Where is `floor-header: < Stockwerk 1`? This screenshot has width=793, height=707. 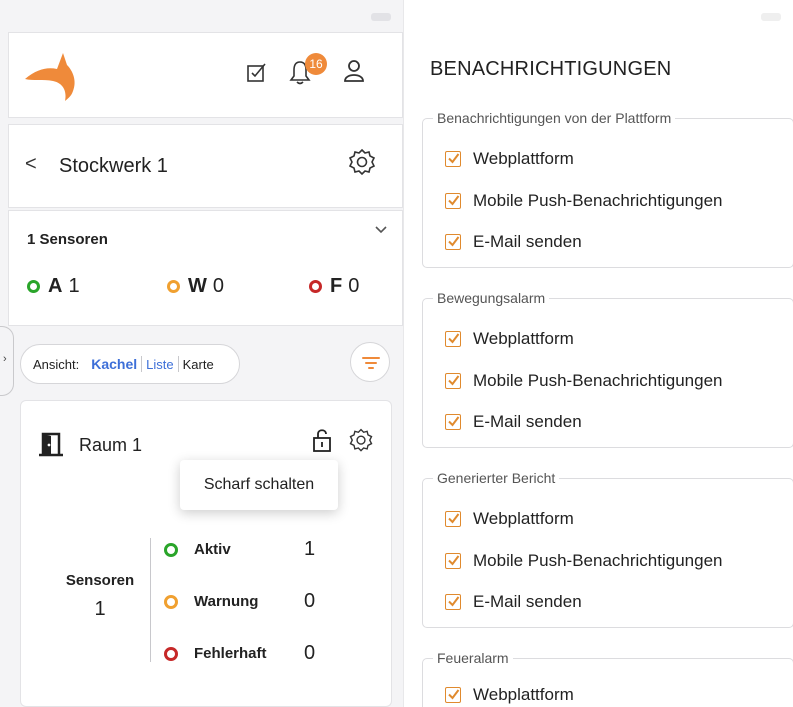
floor-header: < Stockwerk 1 is located at coordinates (205, 166).